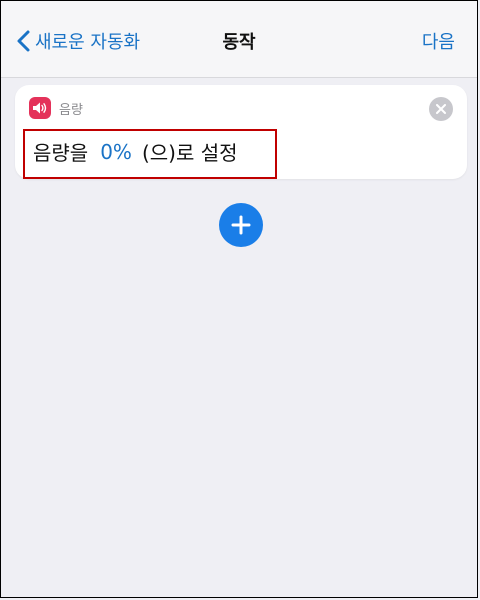 The width and height of the screenshot is (480, 600). I want to click on page-title: 동작, so click(239, 42).